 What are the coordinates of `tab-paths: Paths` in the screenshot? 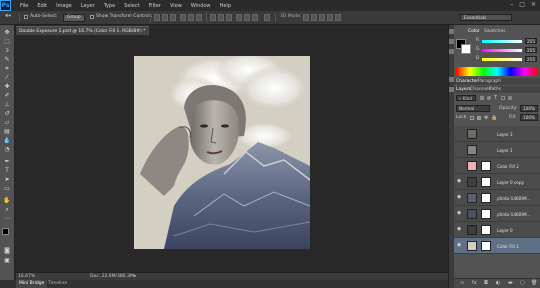 It's located at (495, 89).